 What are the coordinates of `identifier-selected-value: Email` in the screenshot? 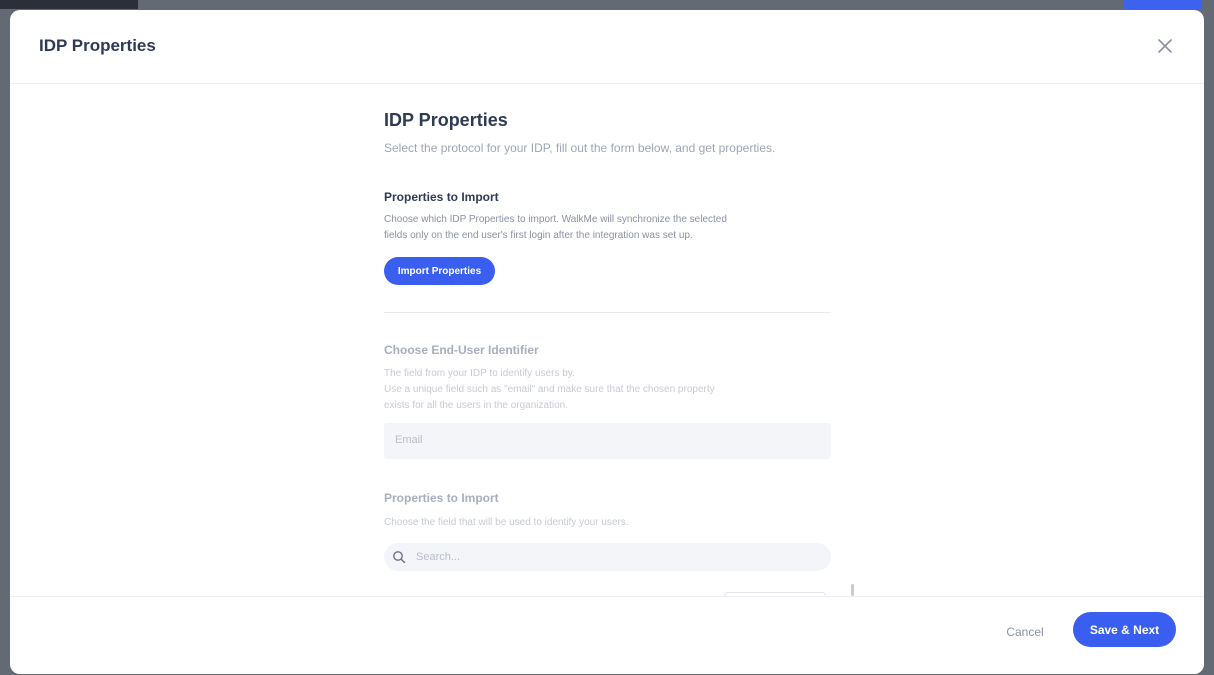 It's located at (409, 440).